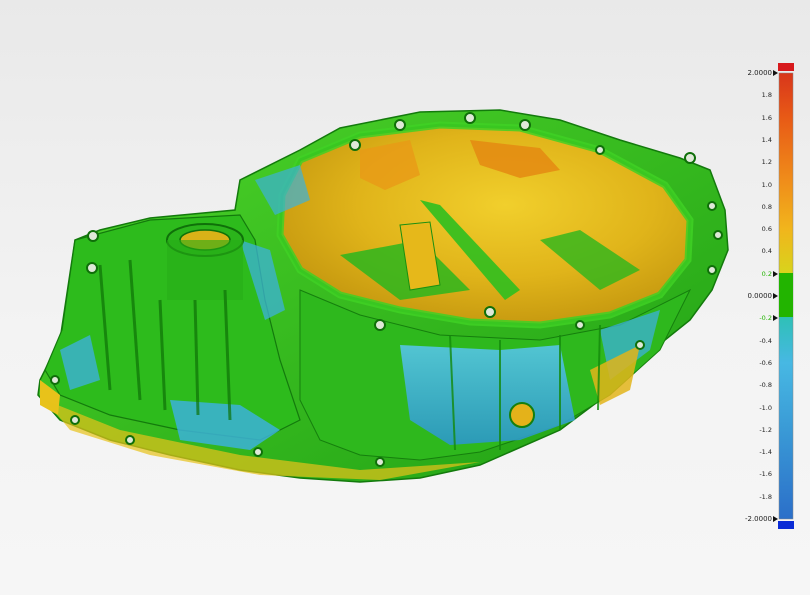 This screenshot has width=810, height=595. Describe the element at coordinates (786, 525) in the screenshot. I see `lower-out-of-tolerance-swatch` at that location.